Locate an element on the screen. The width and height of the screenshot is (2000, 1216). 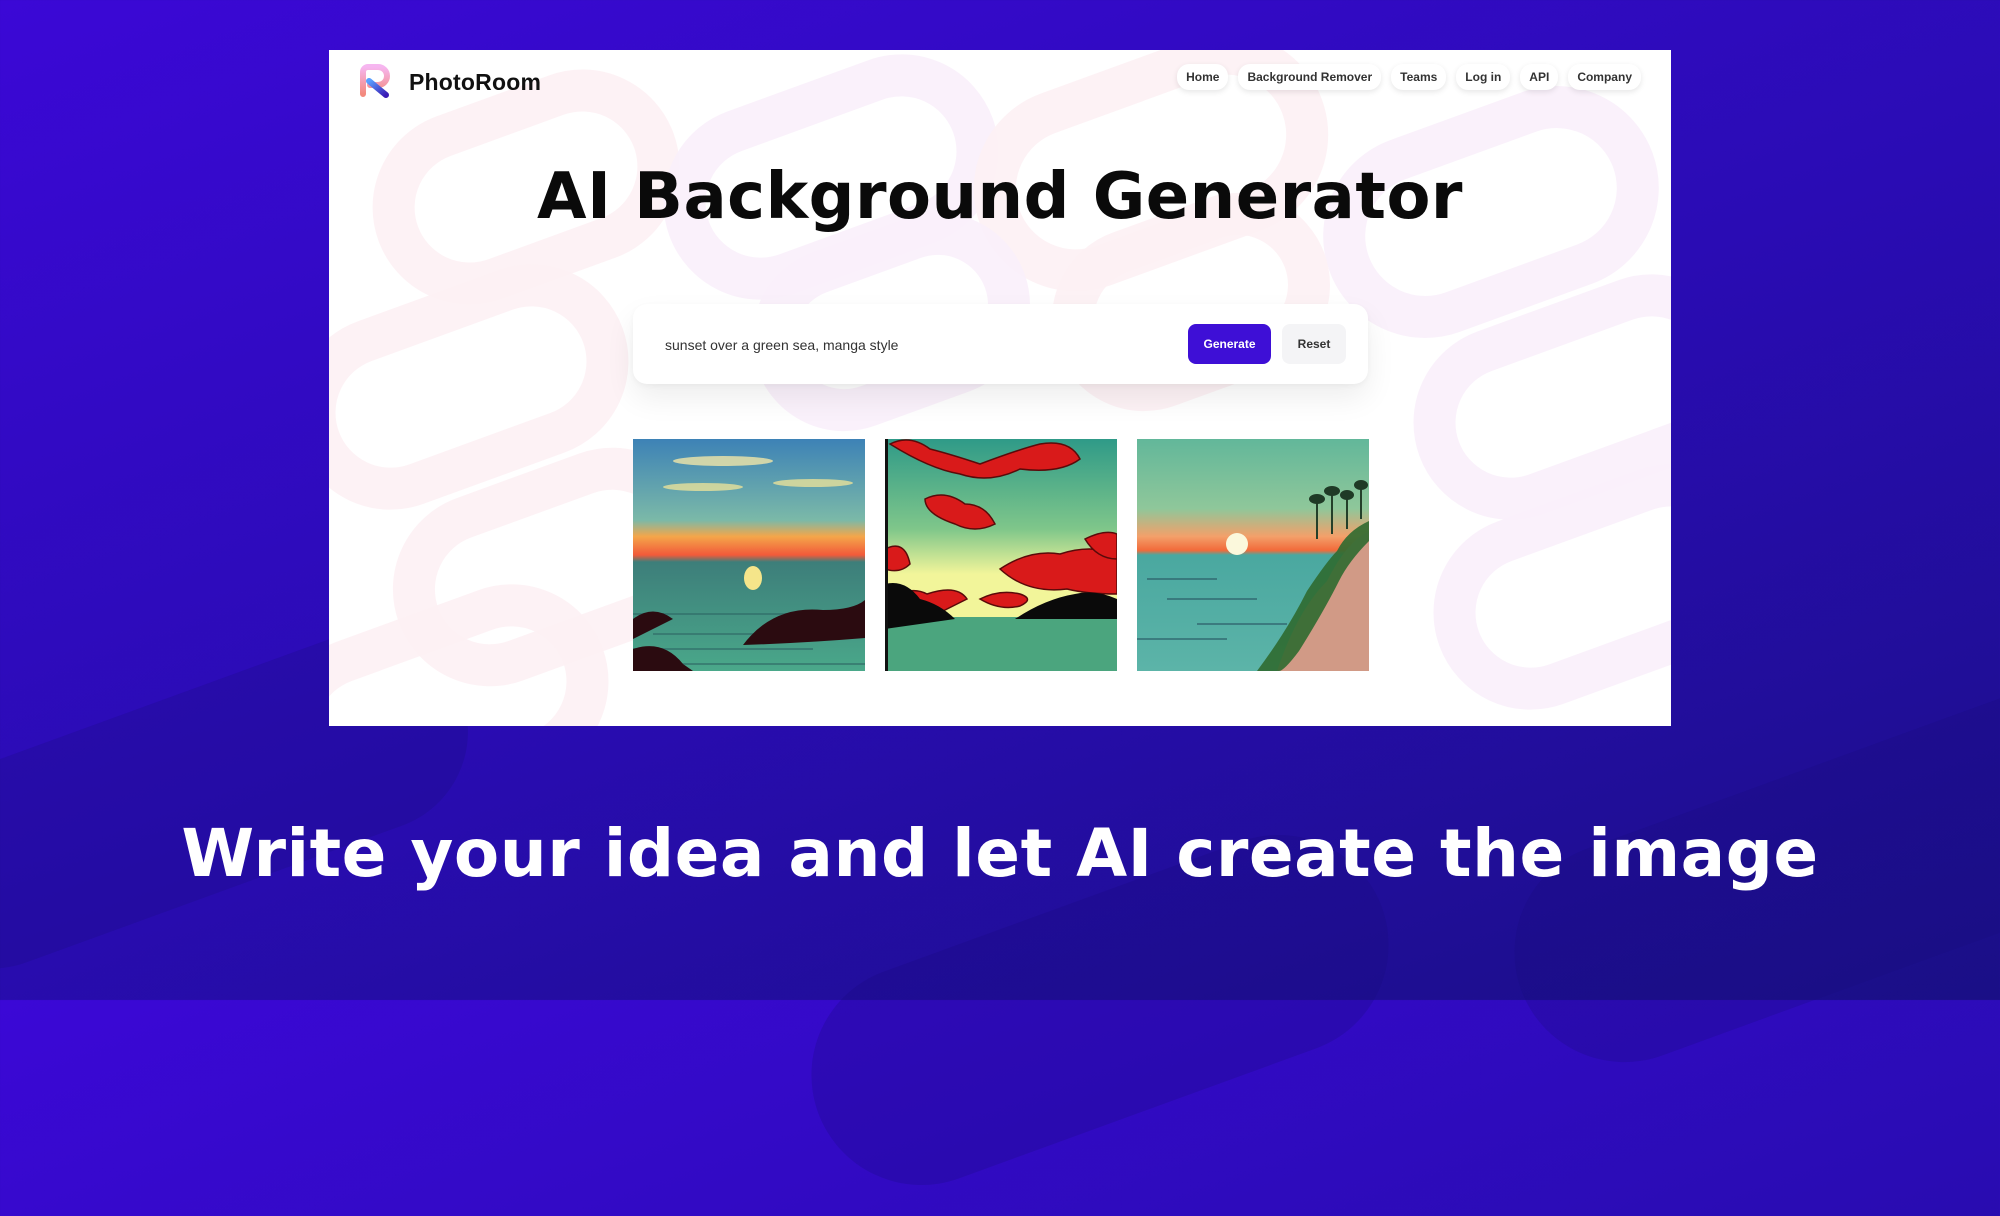
brand-name: PhotoRoom is located at coordinates (475, 81).